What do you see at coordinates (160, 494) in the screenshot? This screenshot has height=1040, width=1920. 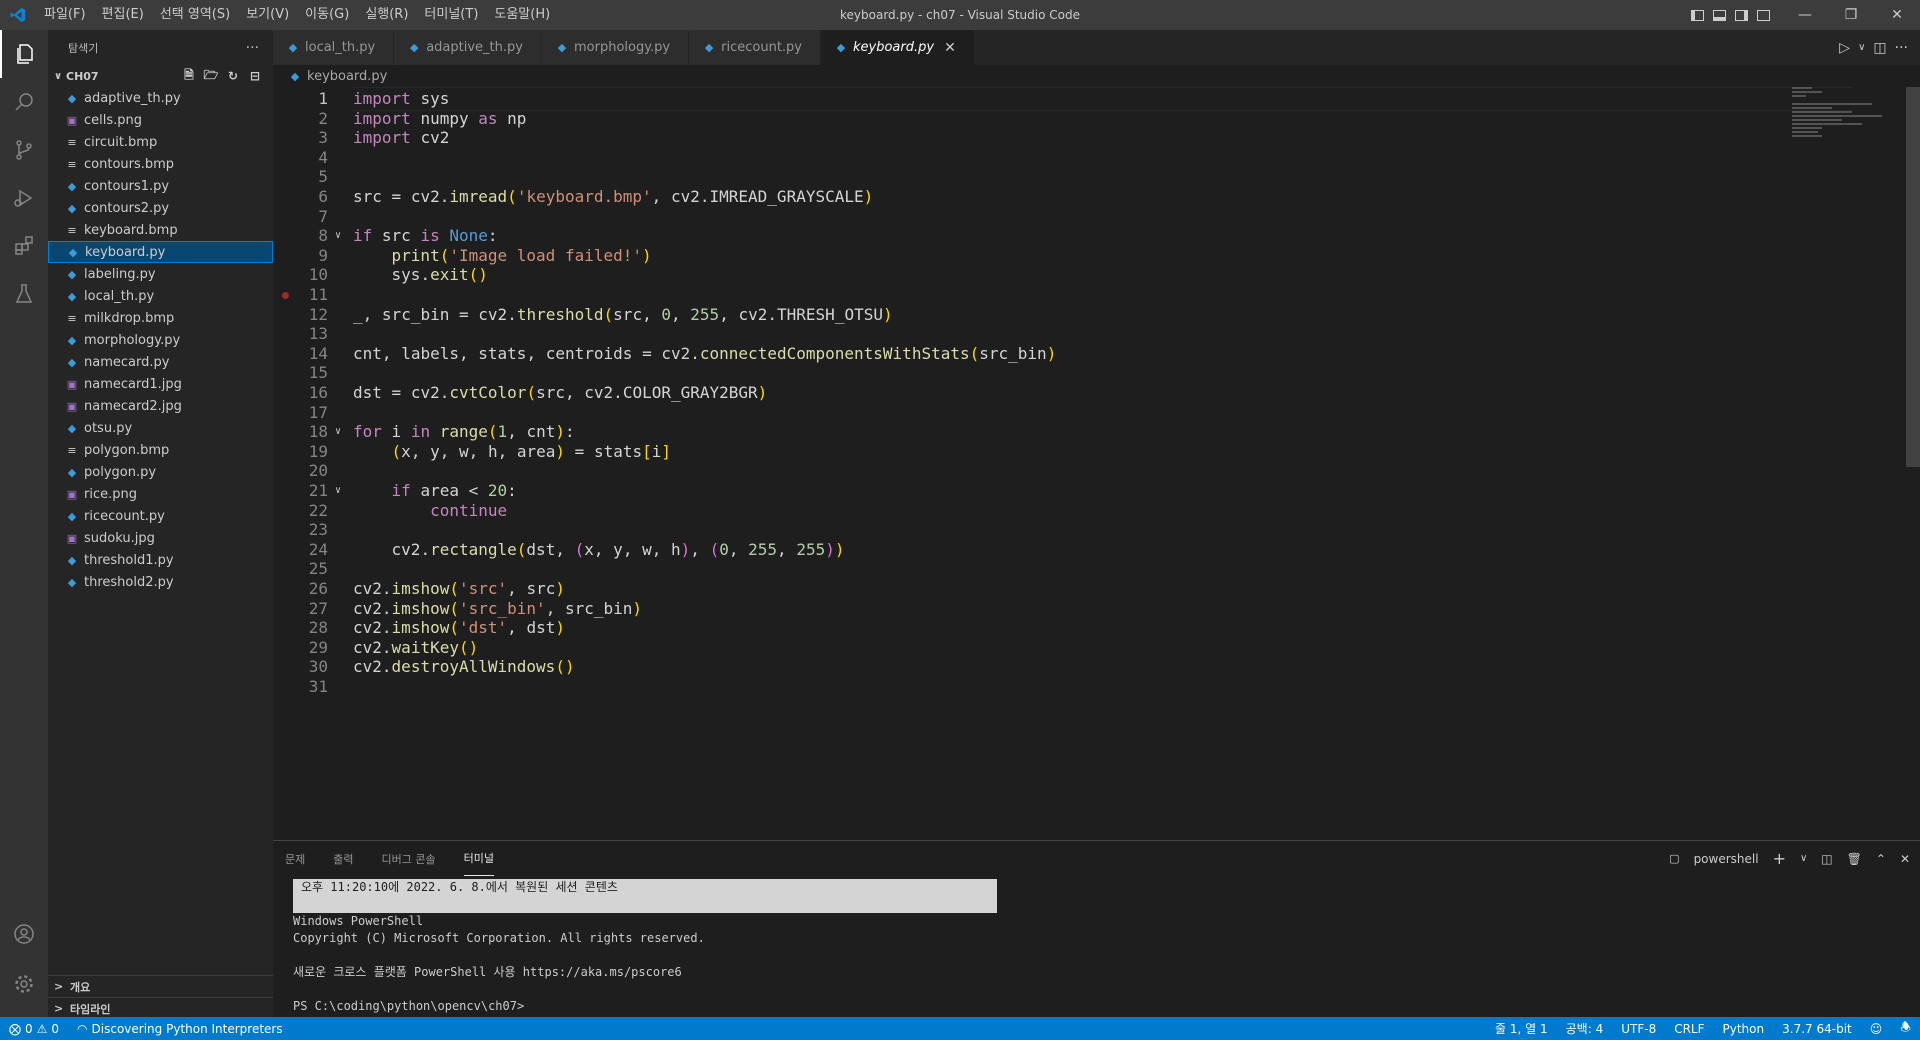 I see `file-item: ▣ rice.png` at bounding box center [160, 494].